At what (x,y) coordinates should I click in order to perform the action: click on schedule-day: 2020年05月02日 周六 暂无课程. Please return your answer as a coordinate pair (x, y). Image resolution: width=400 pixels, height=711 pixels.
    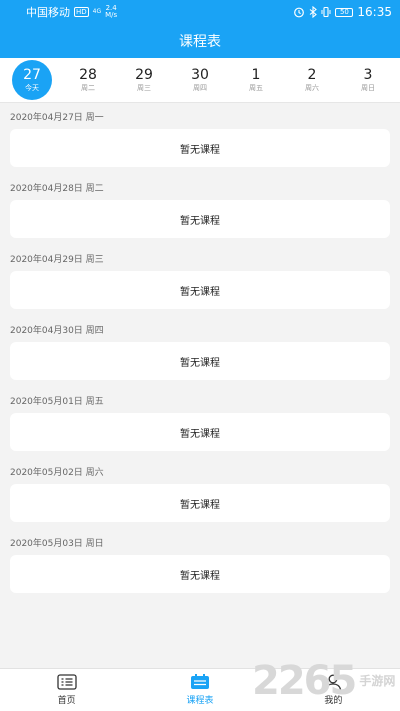
    Looking at the image, I should click on (200, 498).